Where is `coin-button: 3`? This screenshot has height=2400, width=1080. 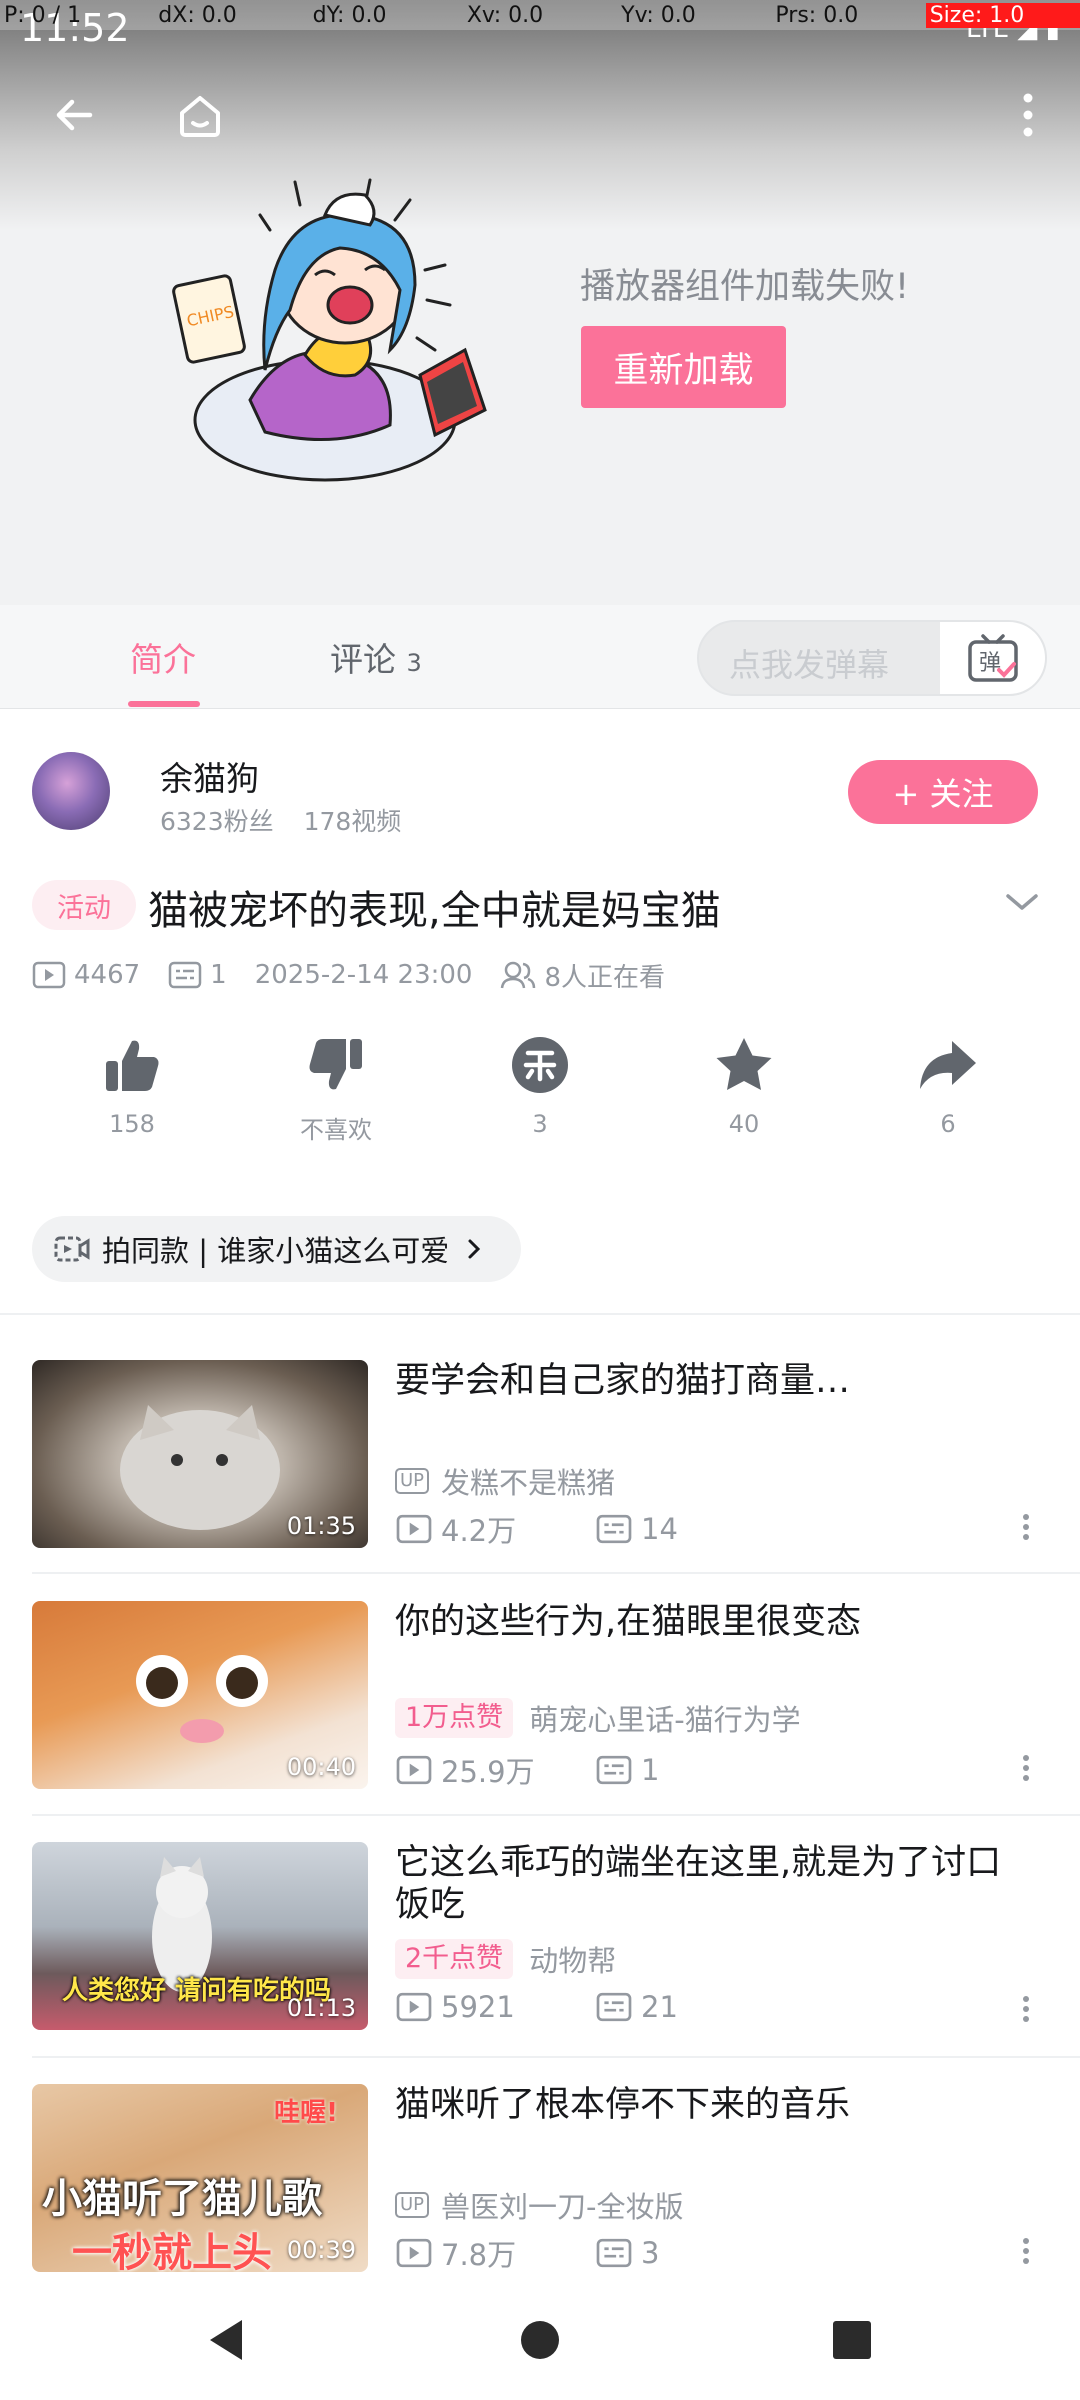 coin-button: 3 is located at coordinates (540, 1084).